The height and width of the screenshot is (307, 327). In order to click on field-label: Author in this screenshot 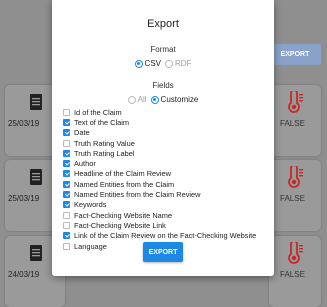, I will do `click(85, 164)`.